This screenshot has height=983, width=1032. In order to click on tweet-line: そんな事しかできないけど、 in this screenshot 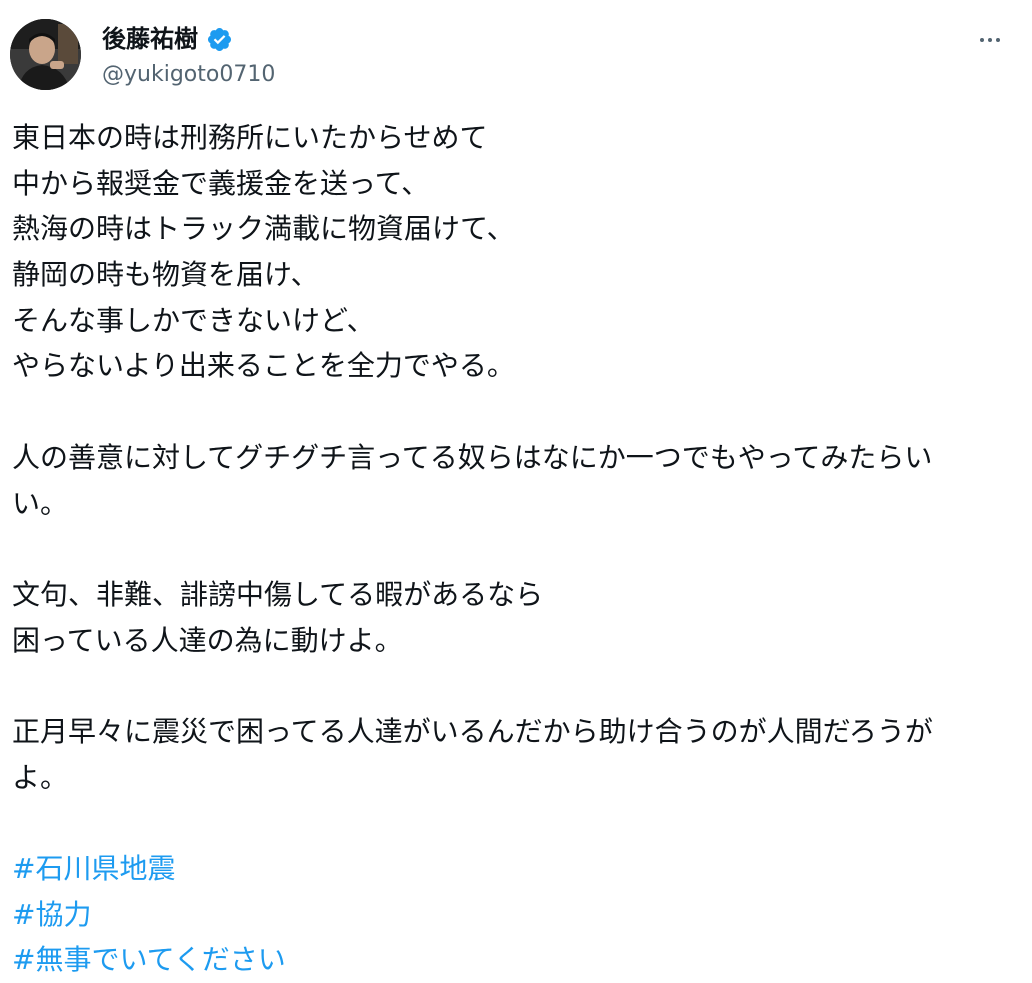, I will do `click(193, 320)`.